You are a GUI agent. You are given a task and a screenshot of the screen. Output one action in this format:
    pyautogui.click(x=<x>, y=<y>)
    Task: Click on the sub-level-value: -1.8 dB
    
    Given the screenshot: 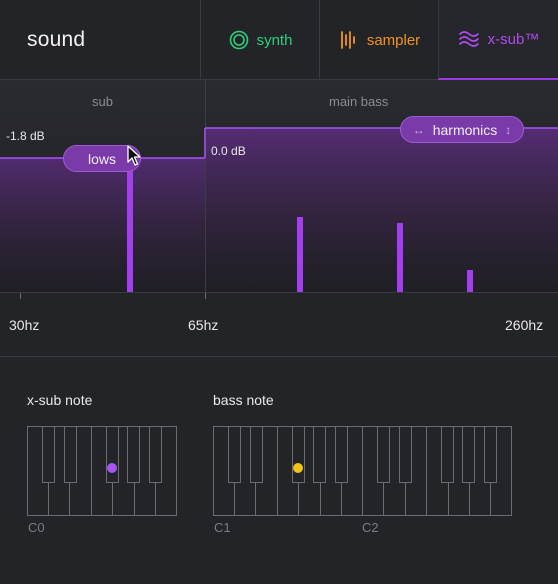 What is the action you would take?
    pyautogui.click(x=25, y=136)
    